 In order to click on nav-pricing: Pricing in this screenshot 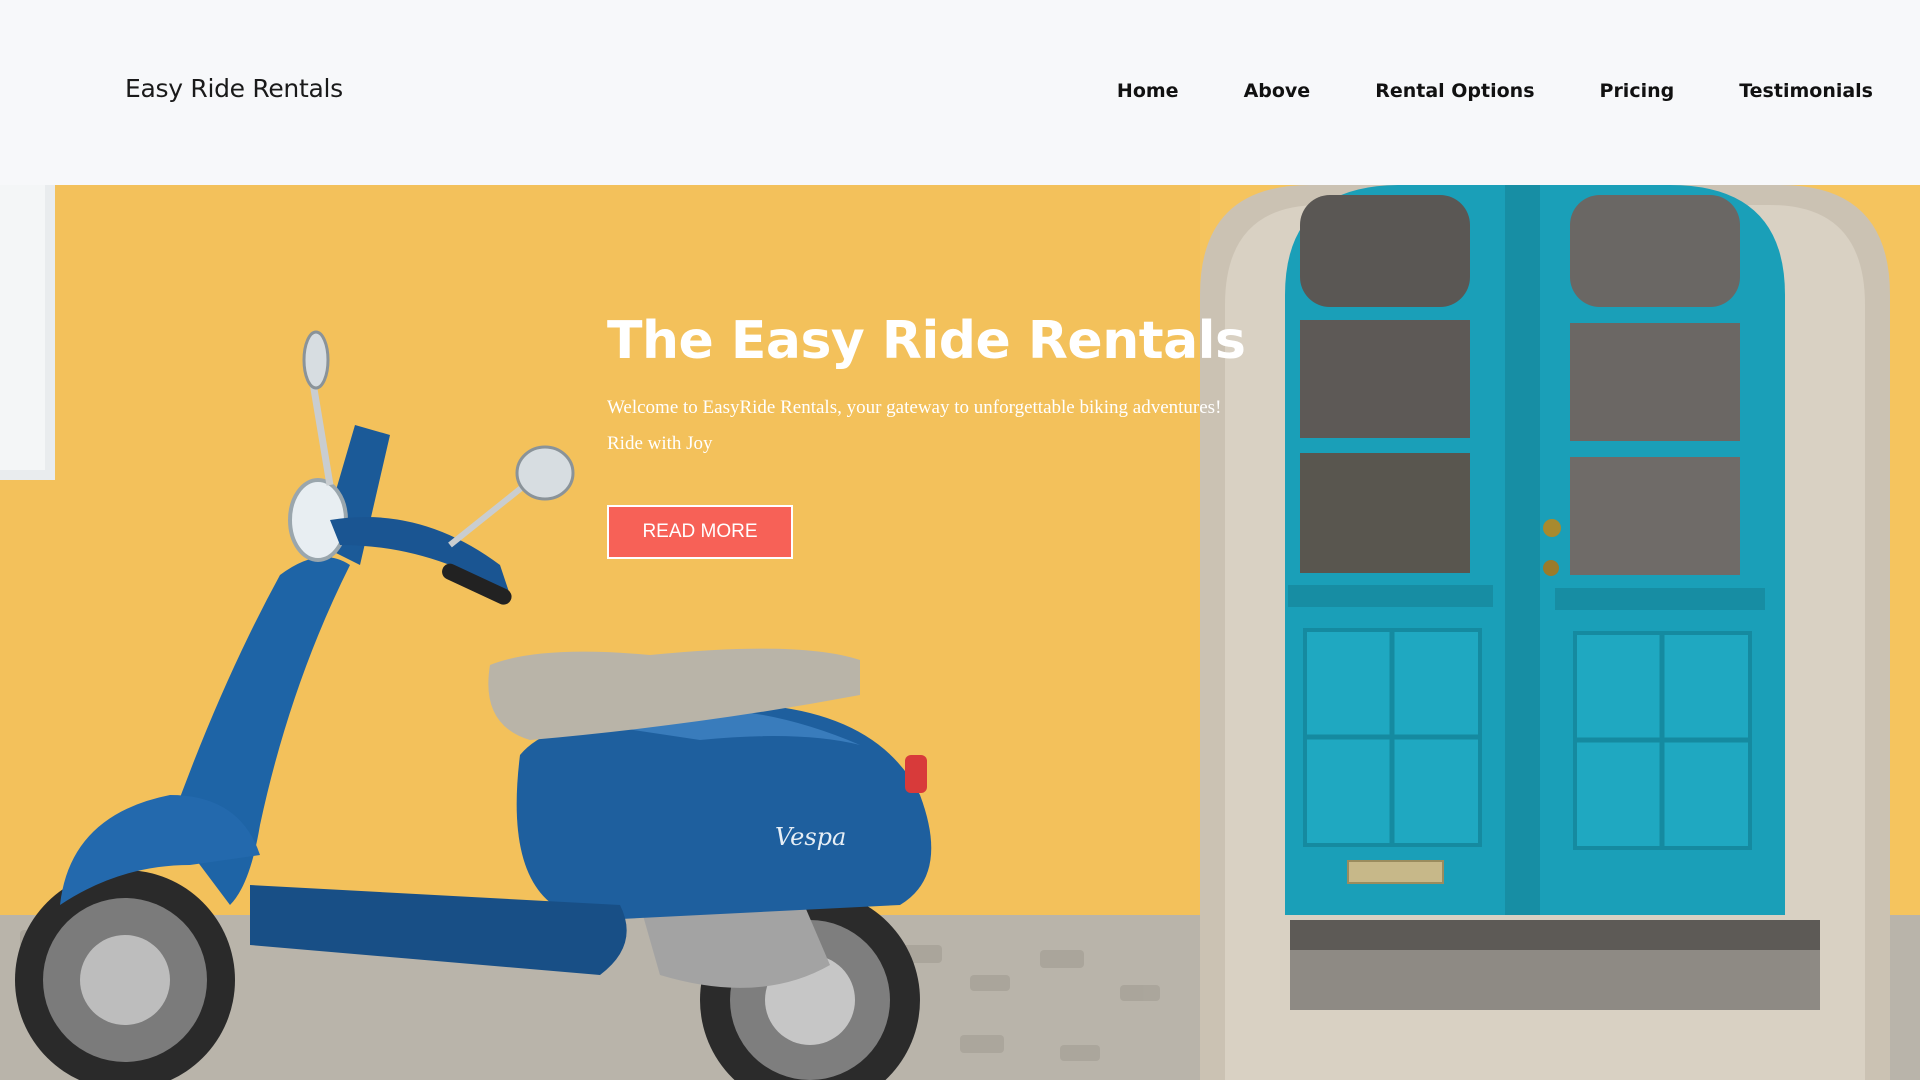, I will do `click(1637, 91)`.